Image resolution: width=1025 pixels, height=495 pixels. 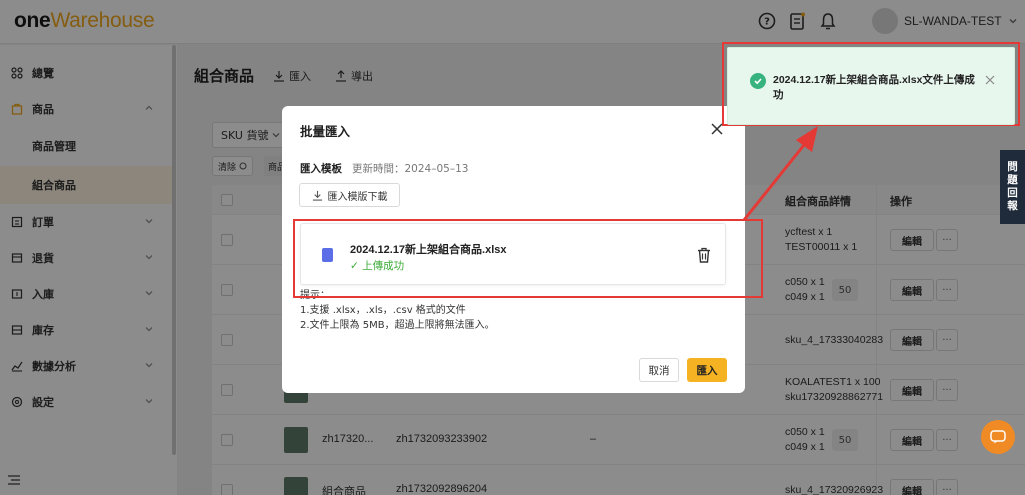 I want to click on chat-icon, so click(x=998, y=437).